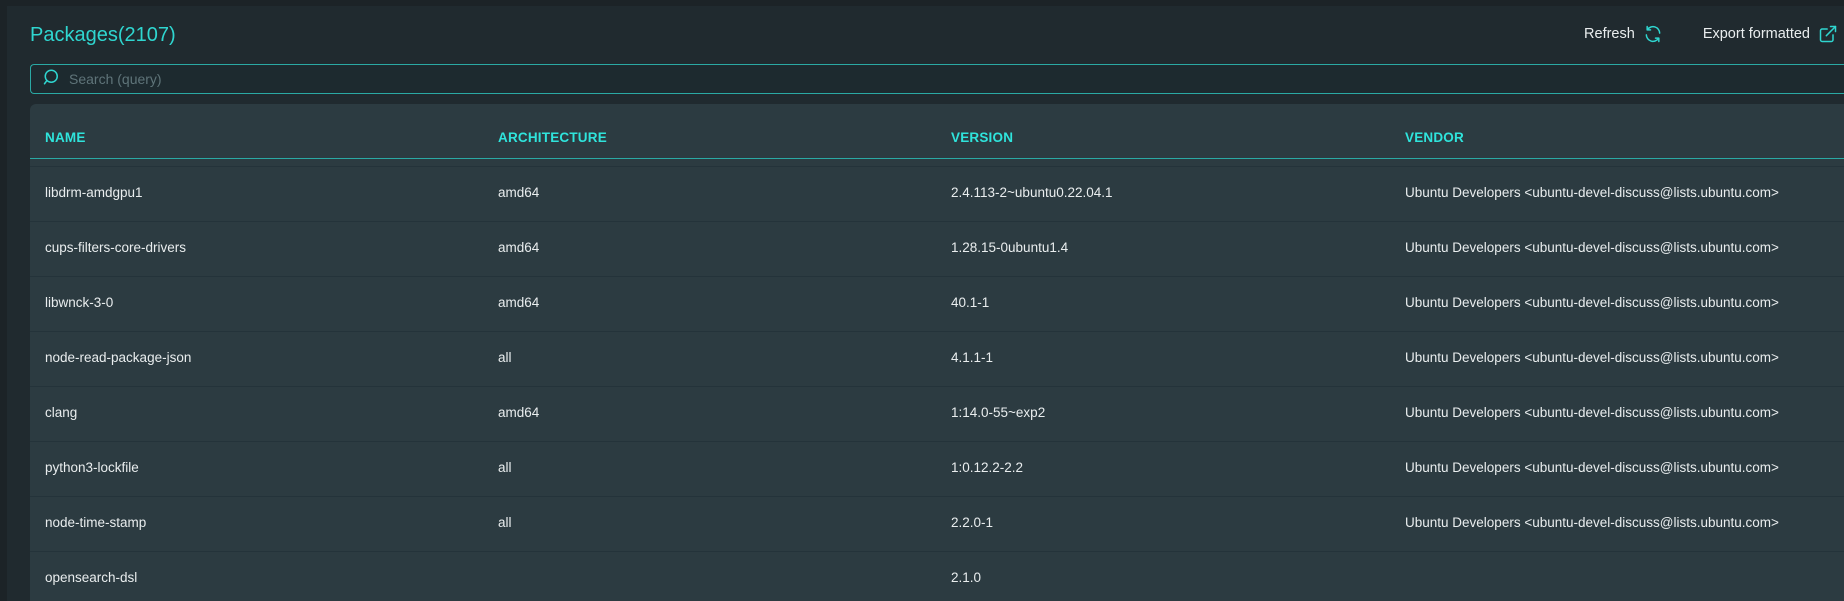 This screenshot has height=601, width=1844. Describe the element at coordinates (1756, 34) in the screenshot. I see `export-label: Export formatted` at that location.